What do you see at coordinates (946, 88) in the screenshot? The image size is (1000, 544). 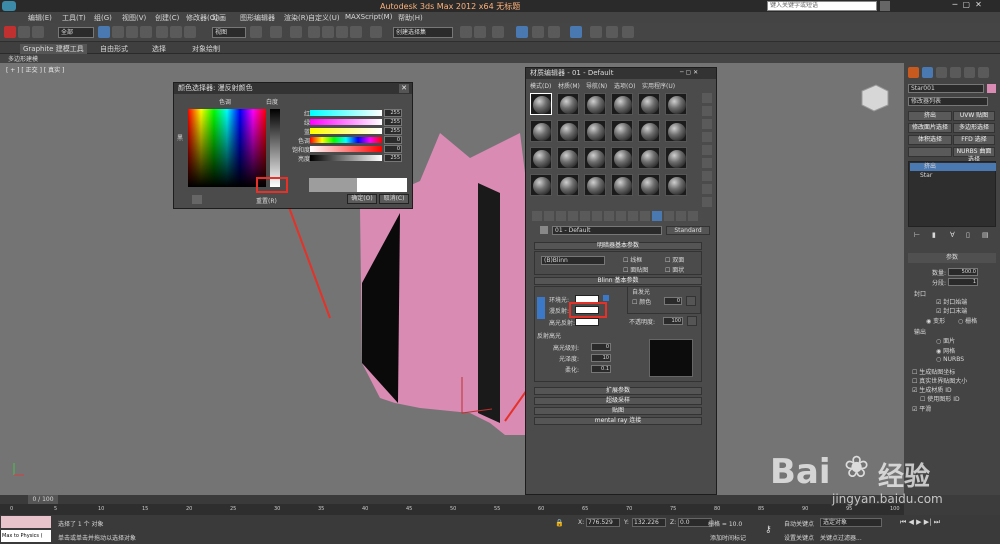 I see `object-name-field: Star001` at bounding box center [946, 88].